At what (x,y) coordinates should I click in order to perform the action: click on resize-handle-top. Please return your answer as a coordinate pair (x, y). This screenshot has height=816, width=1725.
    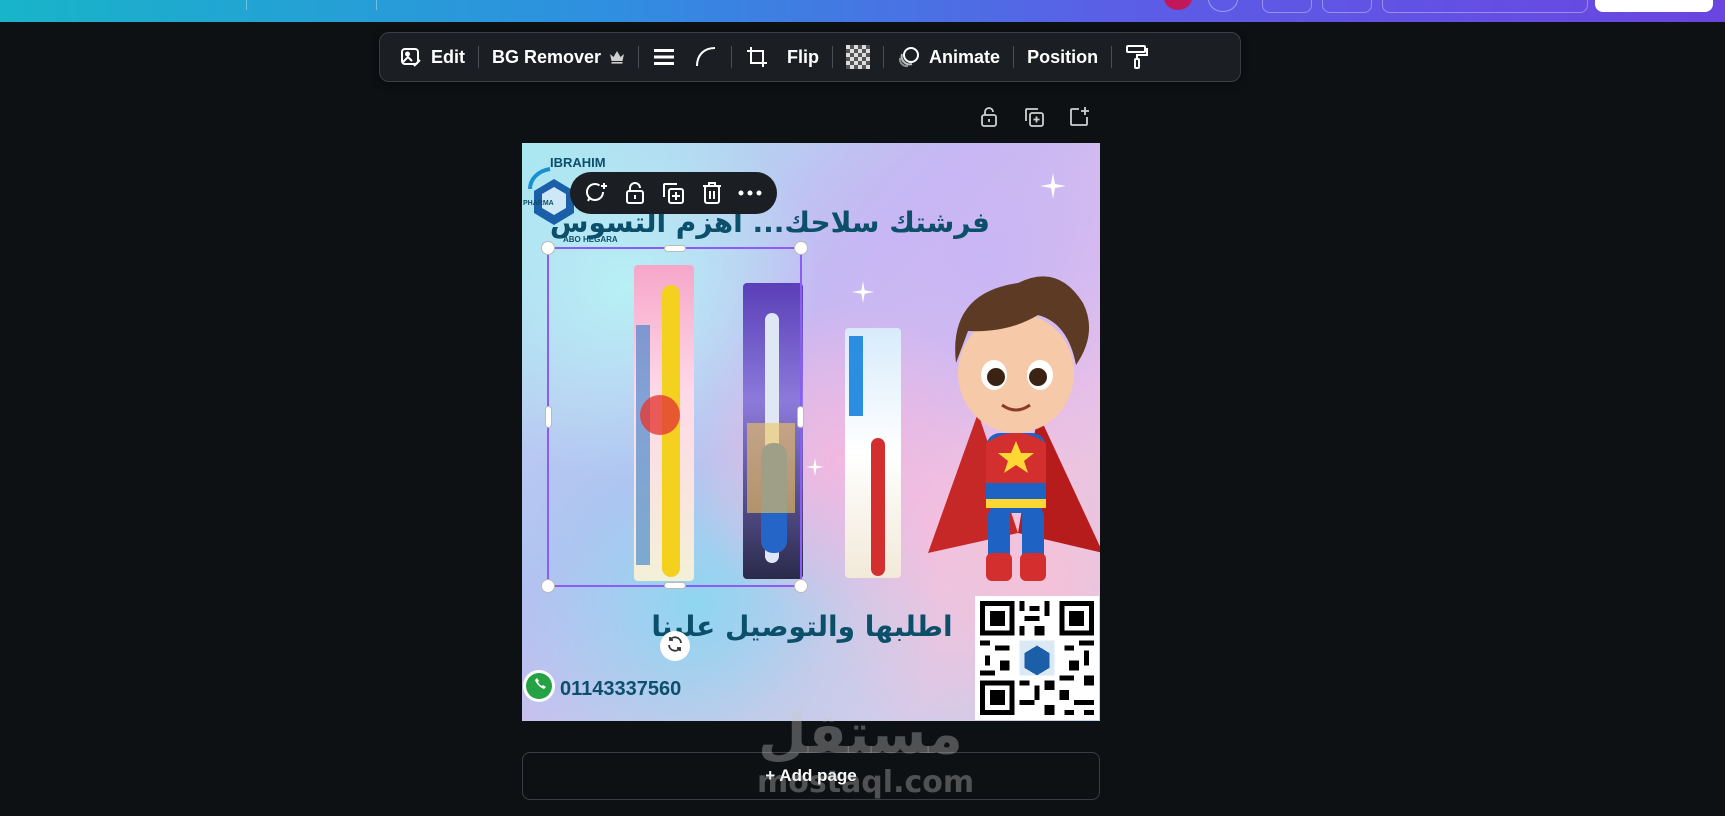
    Looking at the image, I should click on (675, 248).